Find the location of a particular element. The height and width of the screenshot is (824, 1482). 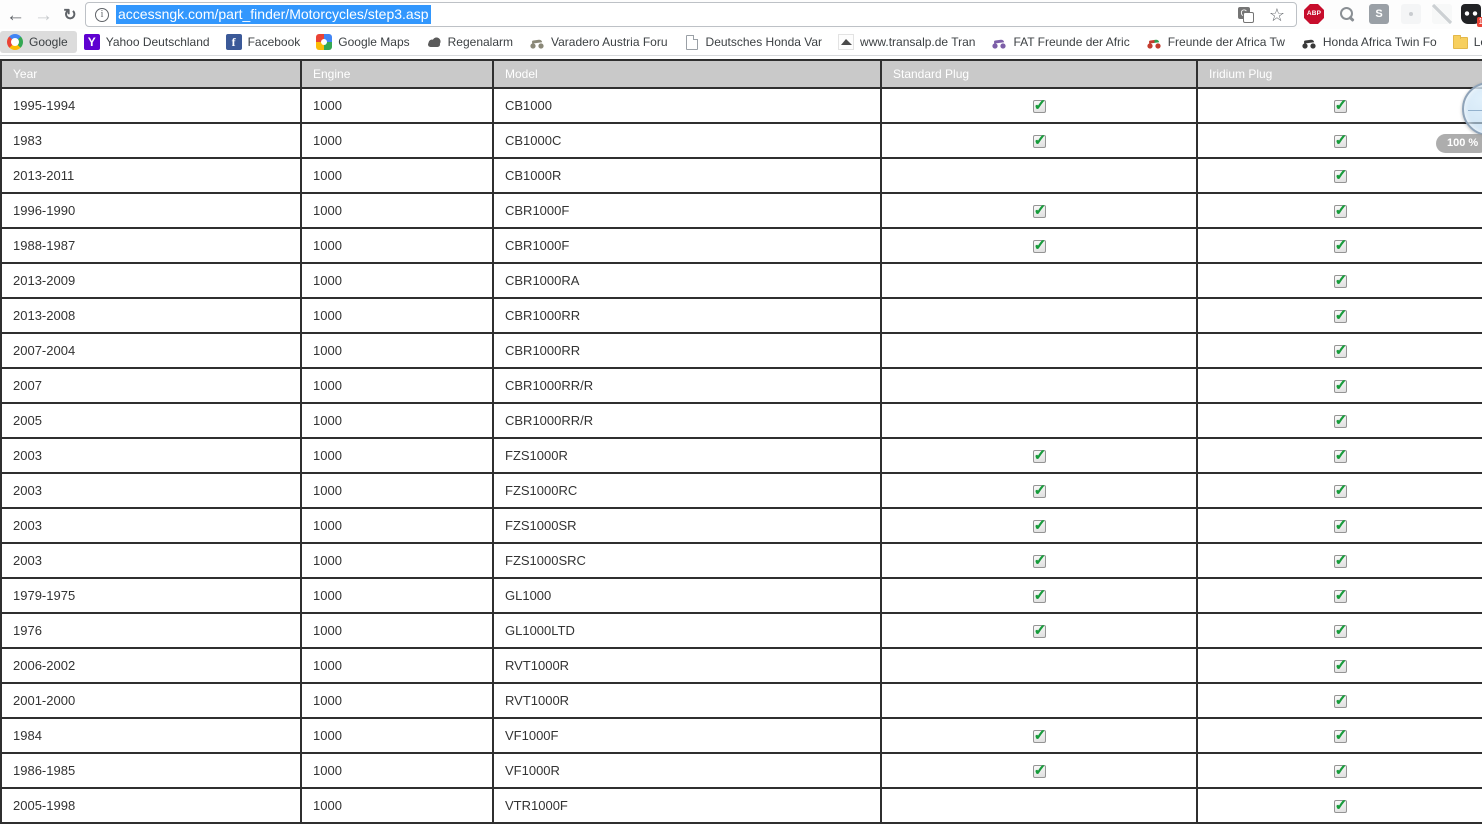

bookmark-item-honda-africa-twin-fo: Honda Africa Twin Fo is located at coordinates (1370, 42).